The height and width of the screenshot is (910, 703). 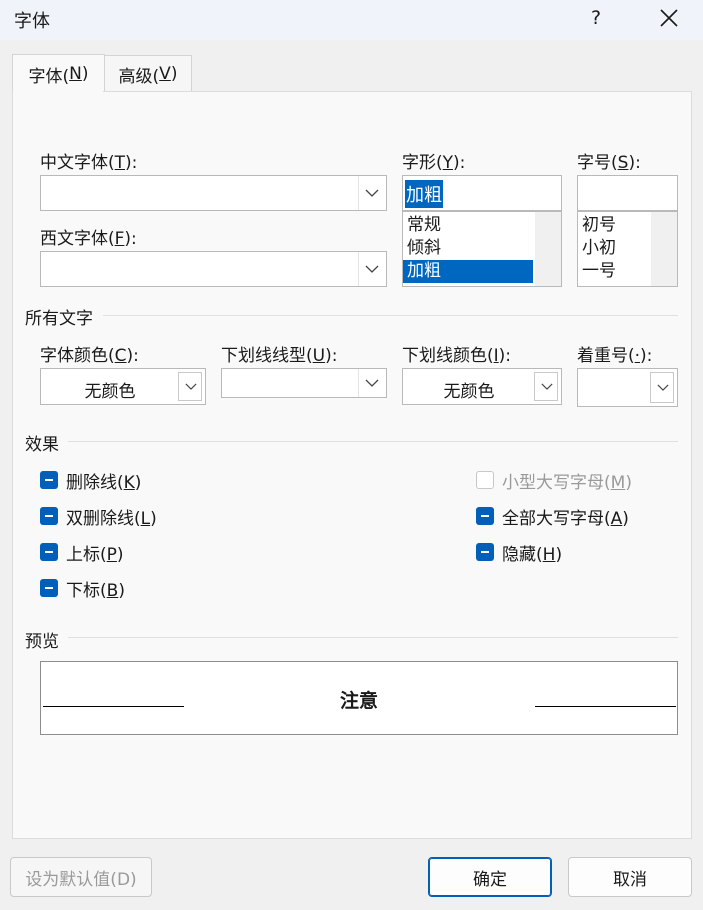 I want to click on checkbox-empty-icon, so click(x=485, y=480).